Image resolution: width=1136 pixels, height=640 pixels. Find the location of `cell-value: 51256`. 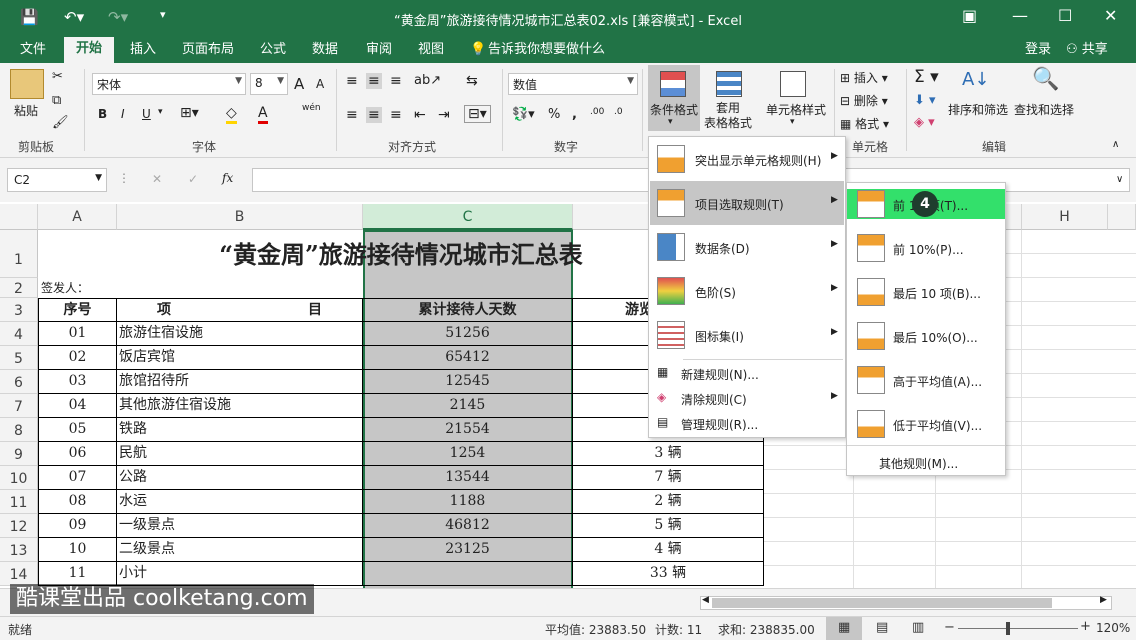

cell-value: 51256 is located at coordinates (468, 334).